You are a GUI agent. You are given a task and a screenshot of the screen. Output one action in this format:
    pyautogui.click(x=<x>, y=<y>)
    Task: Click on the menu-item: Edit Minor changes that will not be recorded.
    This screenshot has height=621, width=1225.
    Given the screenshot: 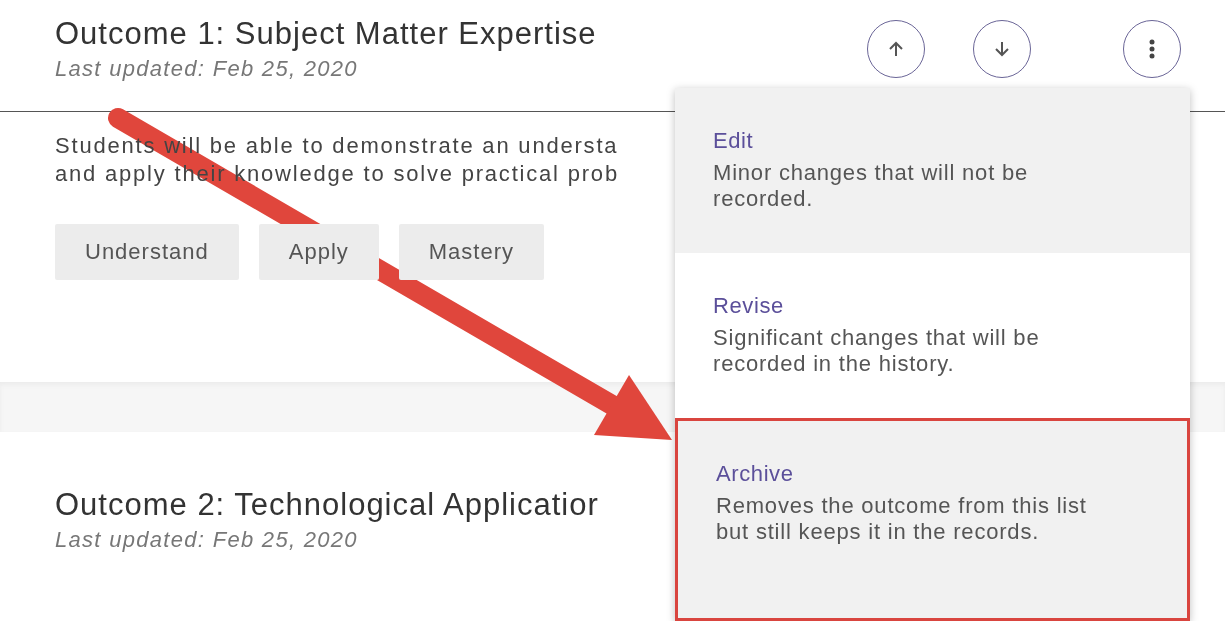 What is the action you would take?
    pyautogui.click(x=932, y=170)
    